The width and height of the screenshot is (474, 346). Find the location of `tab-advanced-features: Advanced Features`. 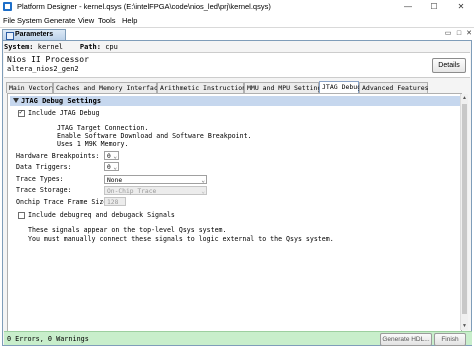

tab-advanced-features: Advanced Features is located at coordinates (394, 87).